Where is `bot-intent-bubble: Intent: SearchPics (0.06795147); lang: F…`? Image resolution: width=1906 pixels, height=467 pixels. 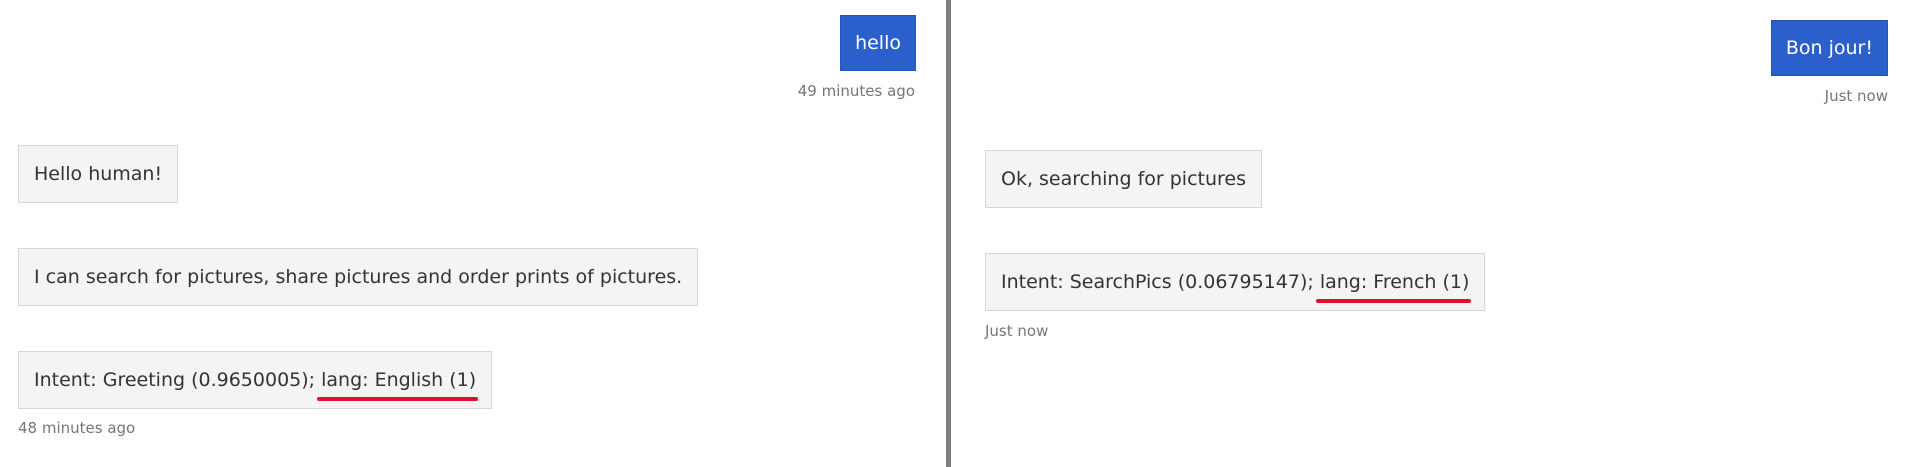 bot-intent-bubble: Intent: SearchPics (0.06795147); lang: F… is located at coordinates (1235, 282).